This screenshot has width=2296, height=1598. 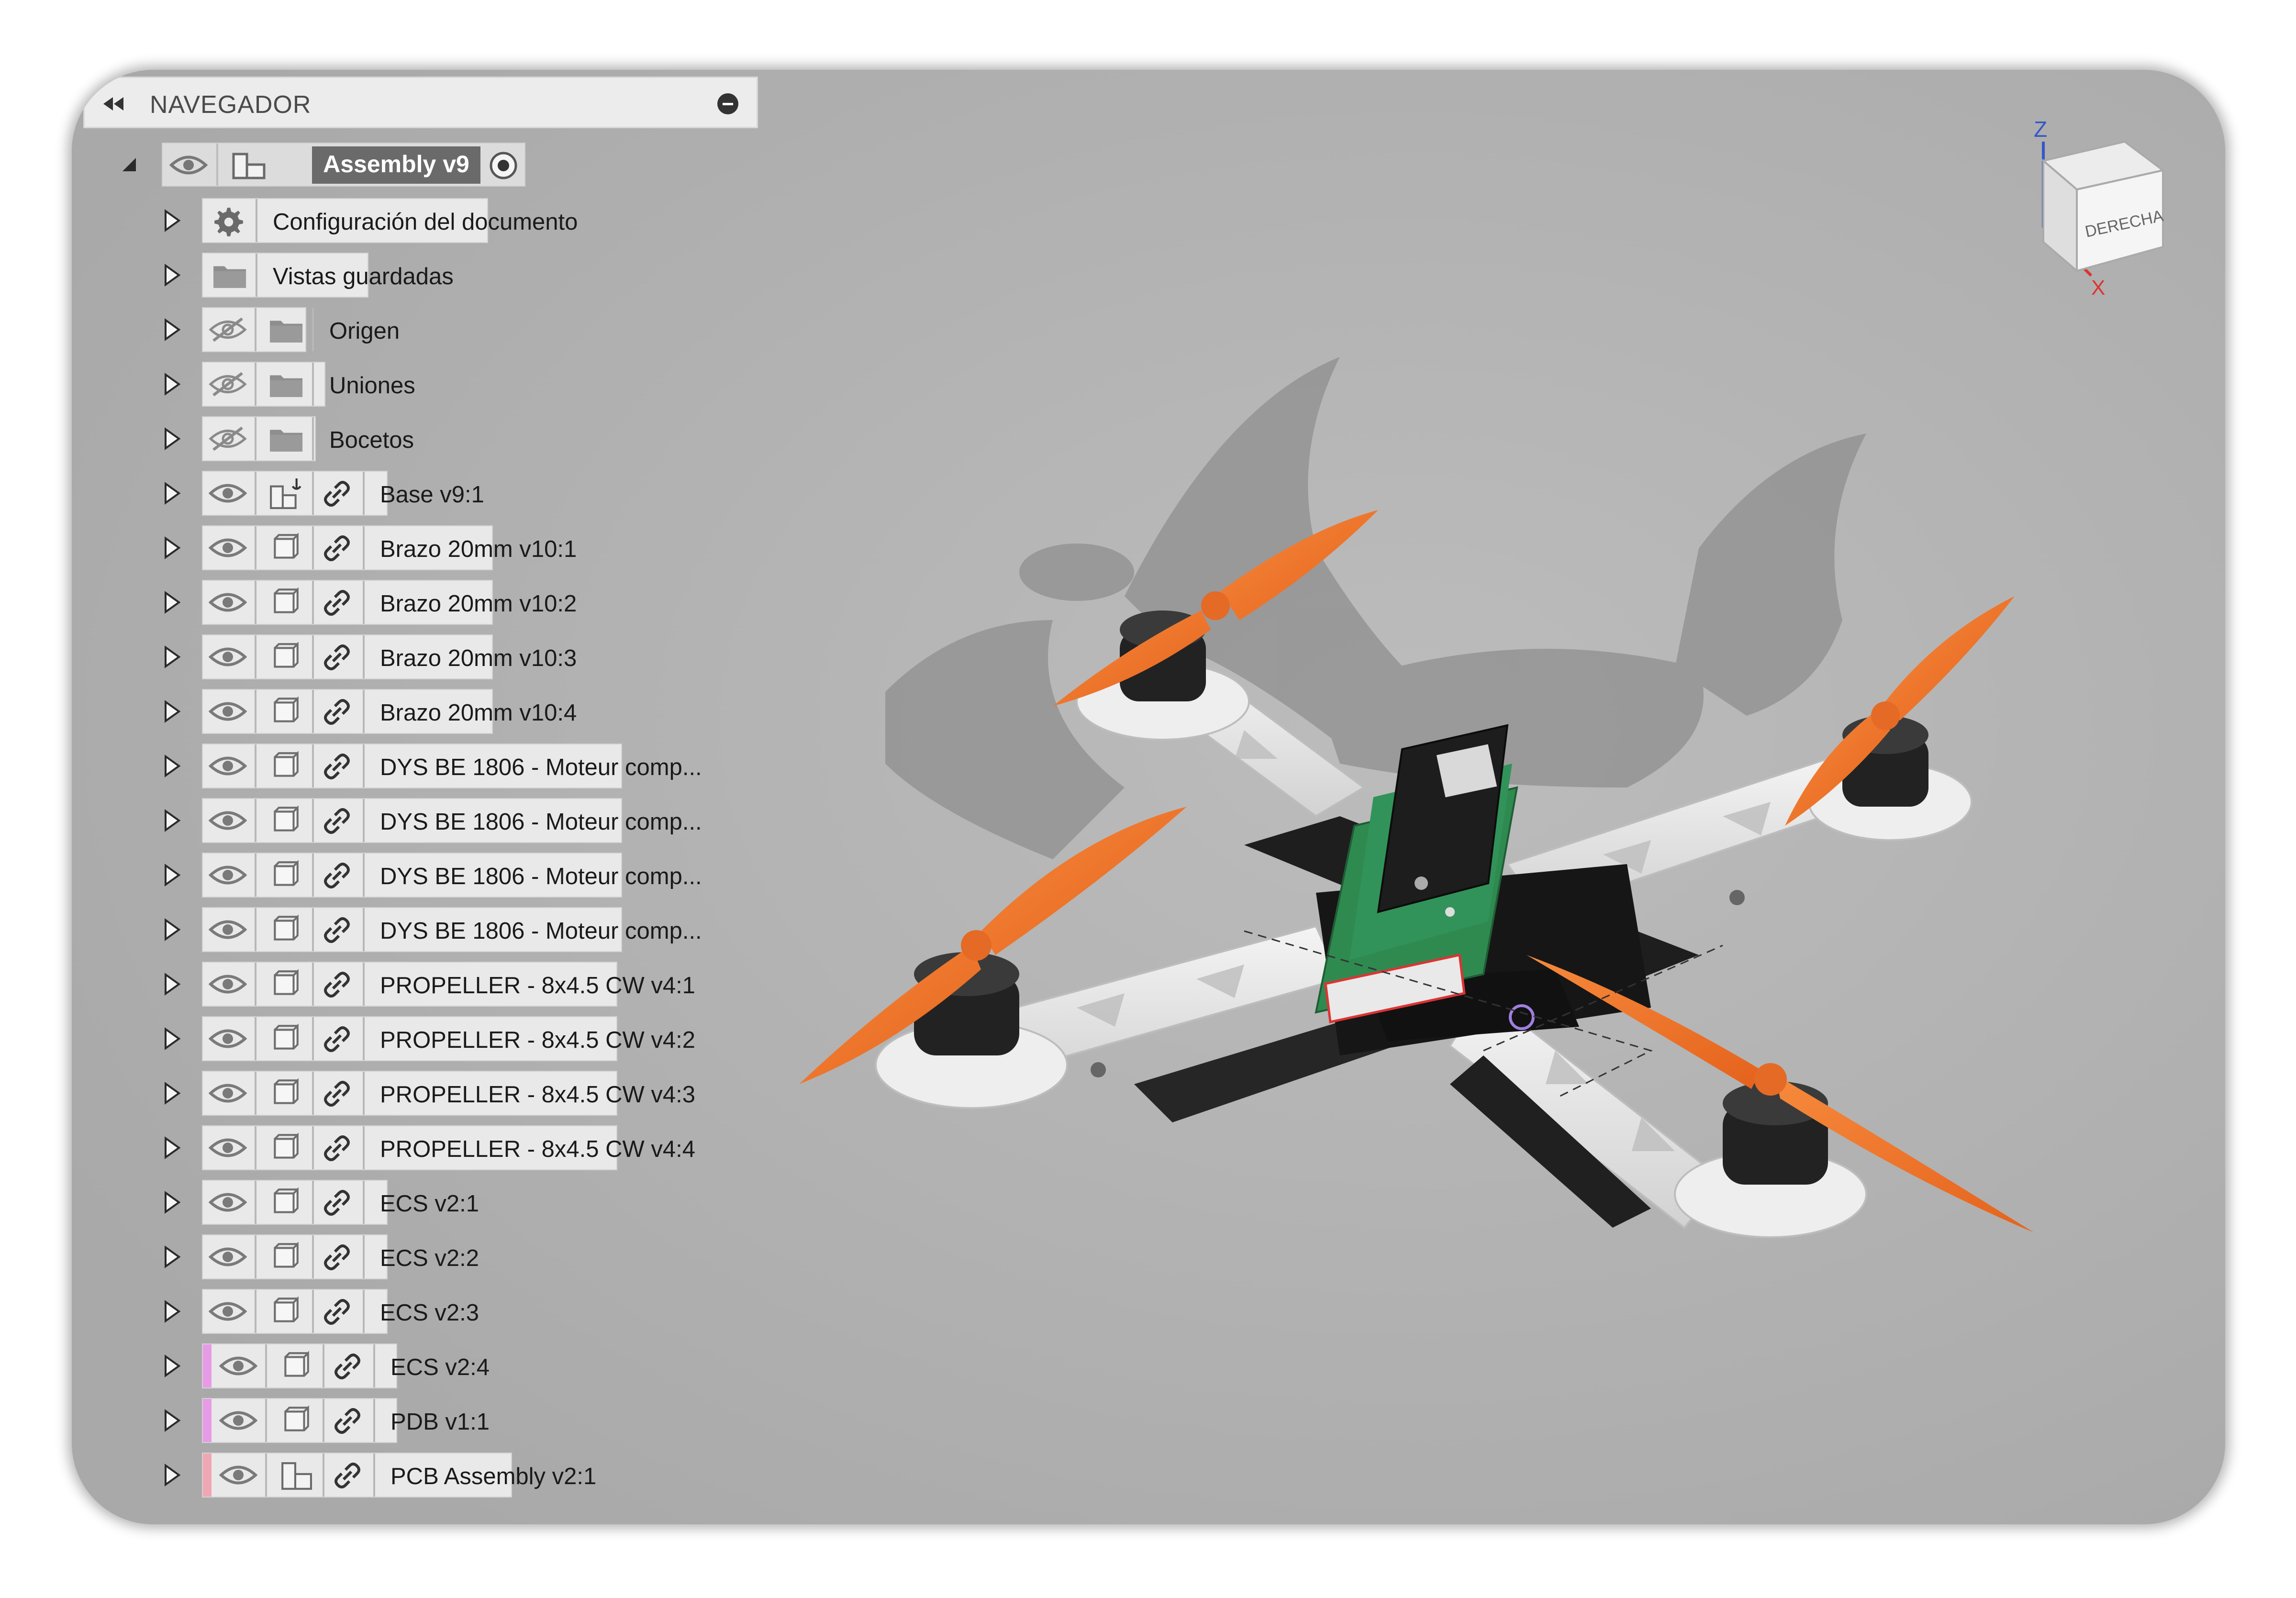 What do you see at coordinates (430, 1204) in the screenshot?
I see `tree-item-label: ECS v2:1` at bounding box center [430, 1204].